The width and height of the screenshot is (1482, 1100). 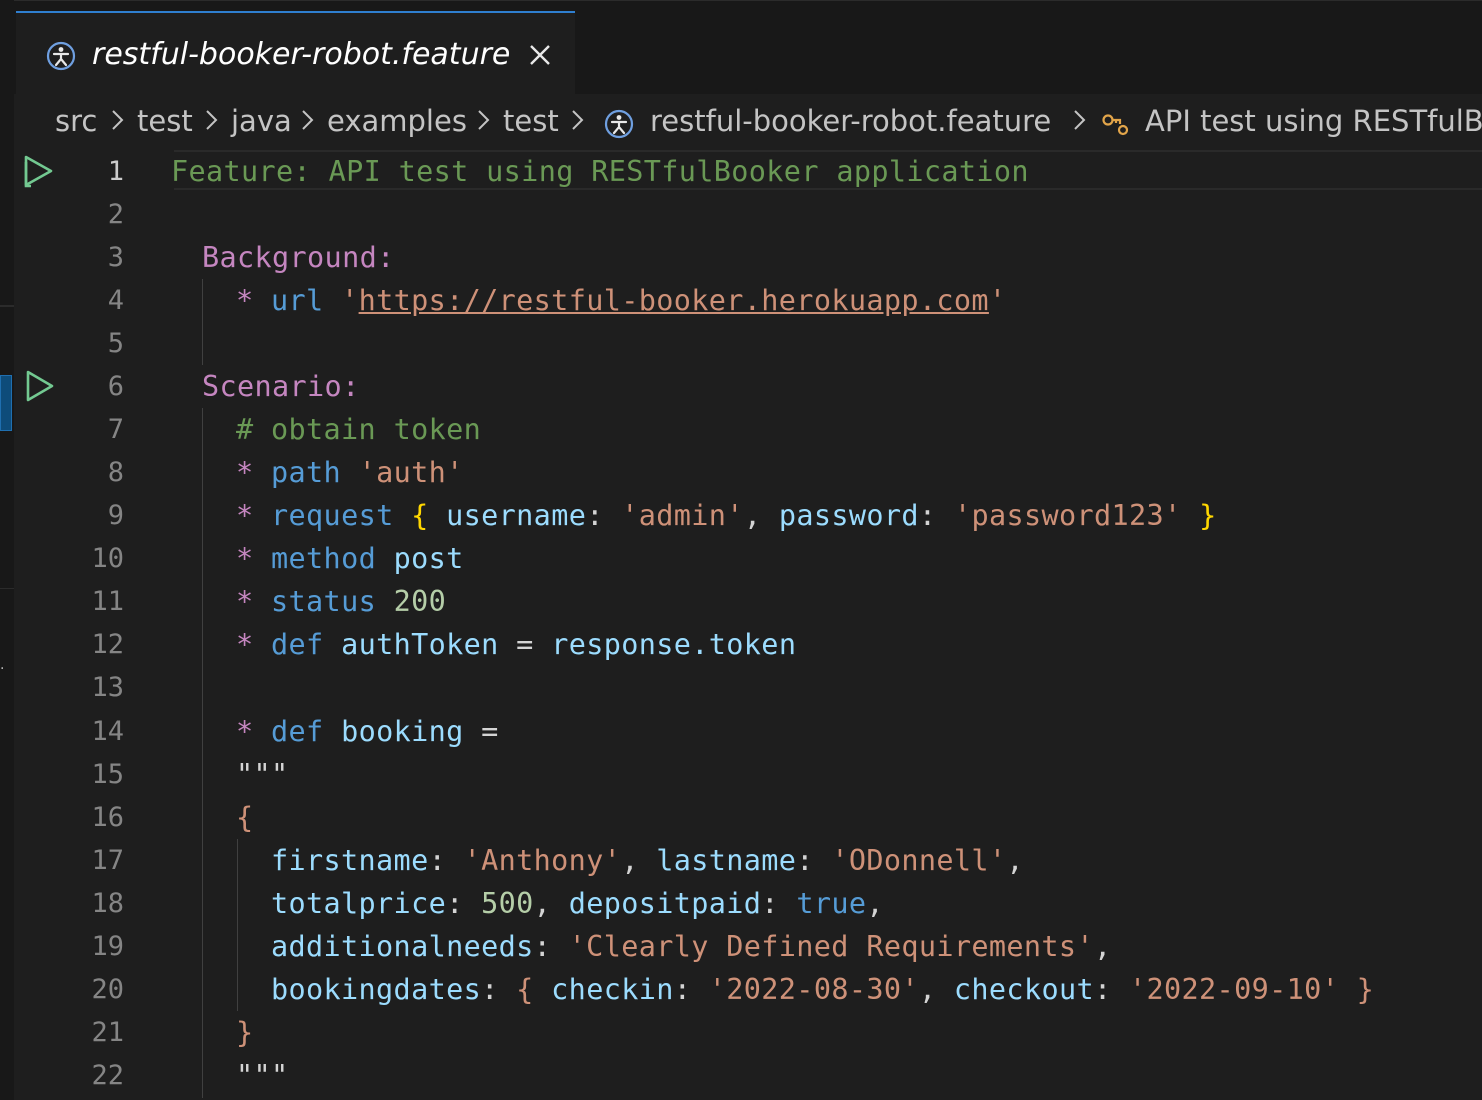 What do you see at coordinates (367, 731) in the screenshot?
I see `code-line-14: * def booking =` at bounding box center [367, 731].